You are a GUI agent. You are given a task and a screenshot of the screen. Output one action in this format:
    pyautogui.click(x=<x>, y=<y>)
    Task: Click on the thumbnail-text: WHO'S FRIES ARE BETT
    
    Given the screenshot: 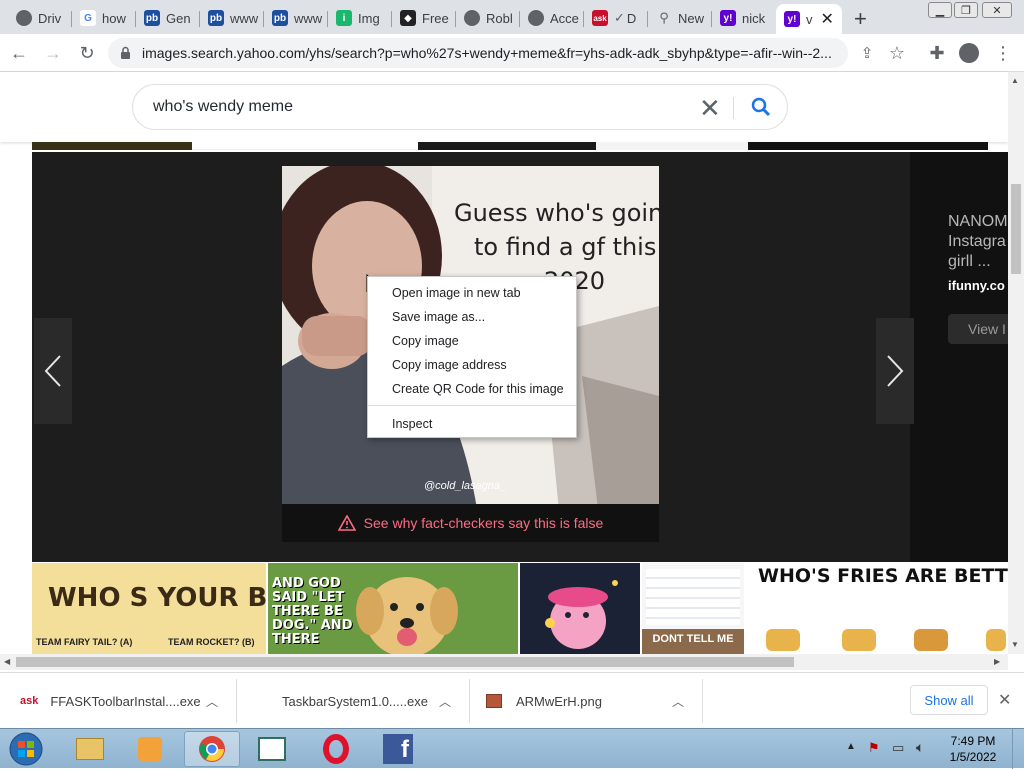 What is the action you would take?
    pyautogui.click(x=883, y=576)
    